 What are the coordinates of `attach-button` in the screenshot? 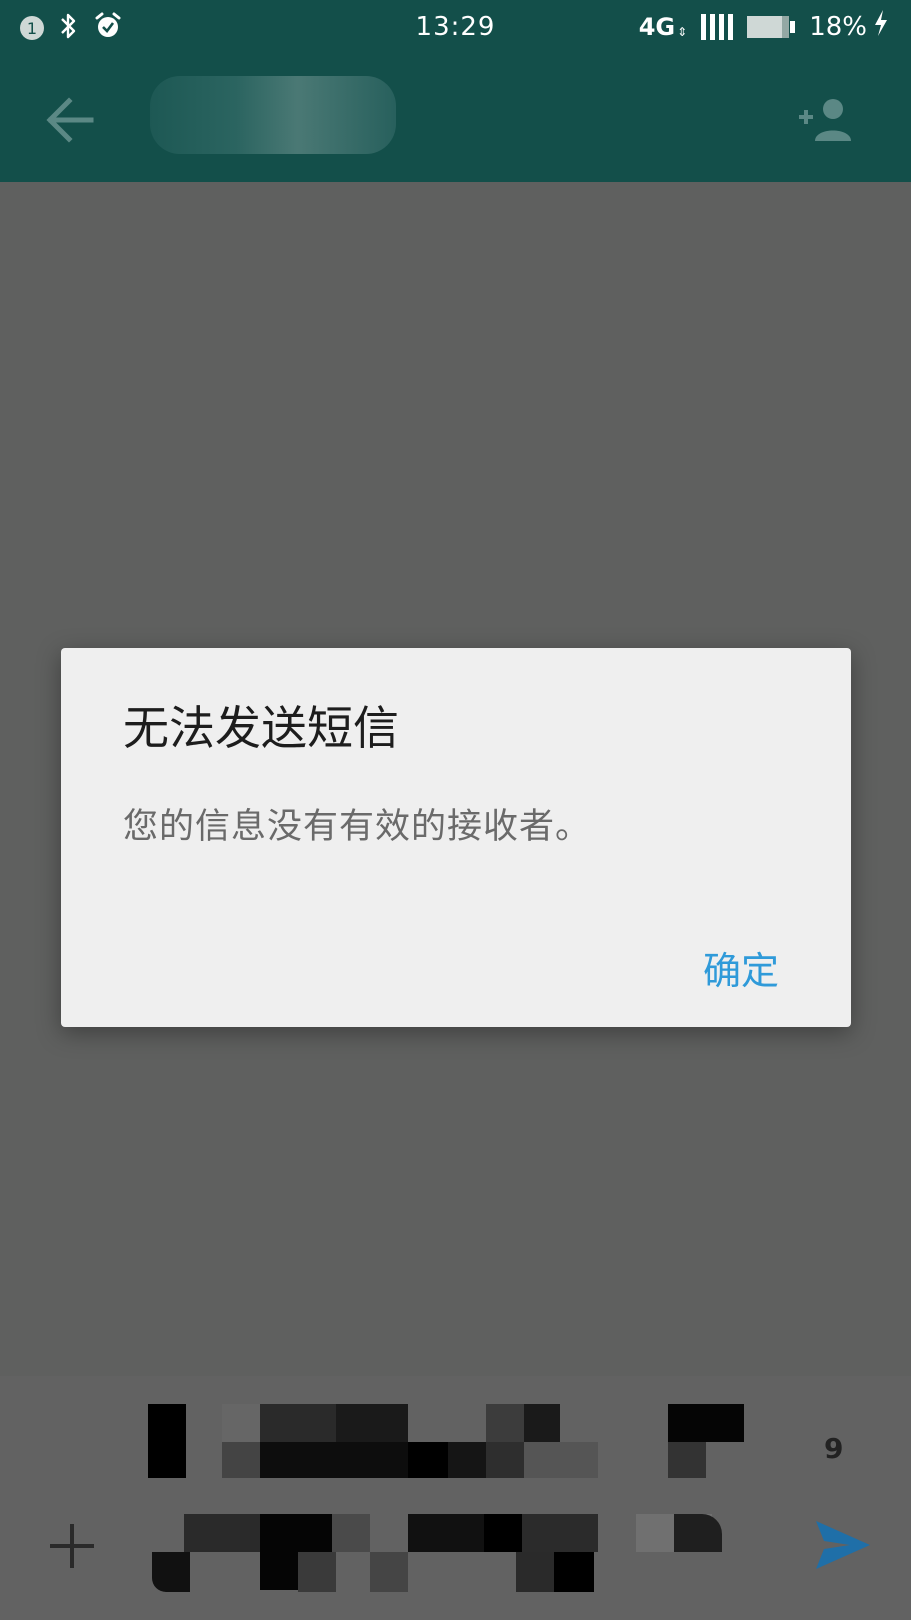 It's located at (72, 1546).